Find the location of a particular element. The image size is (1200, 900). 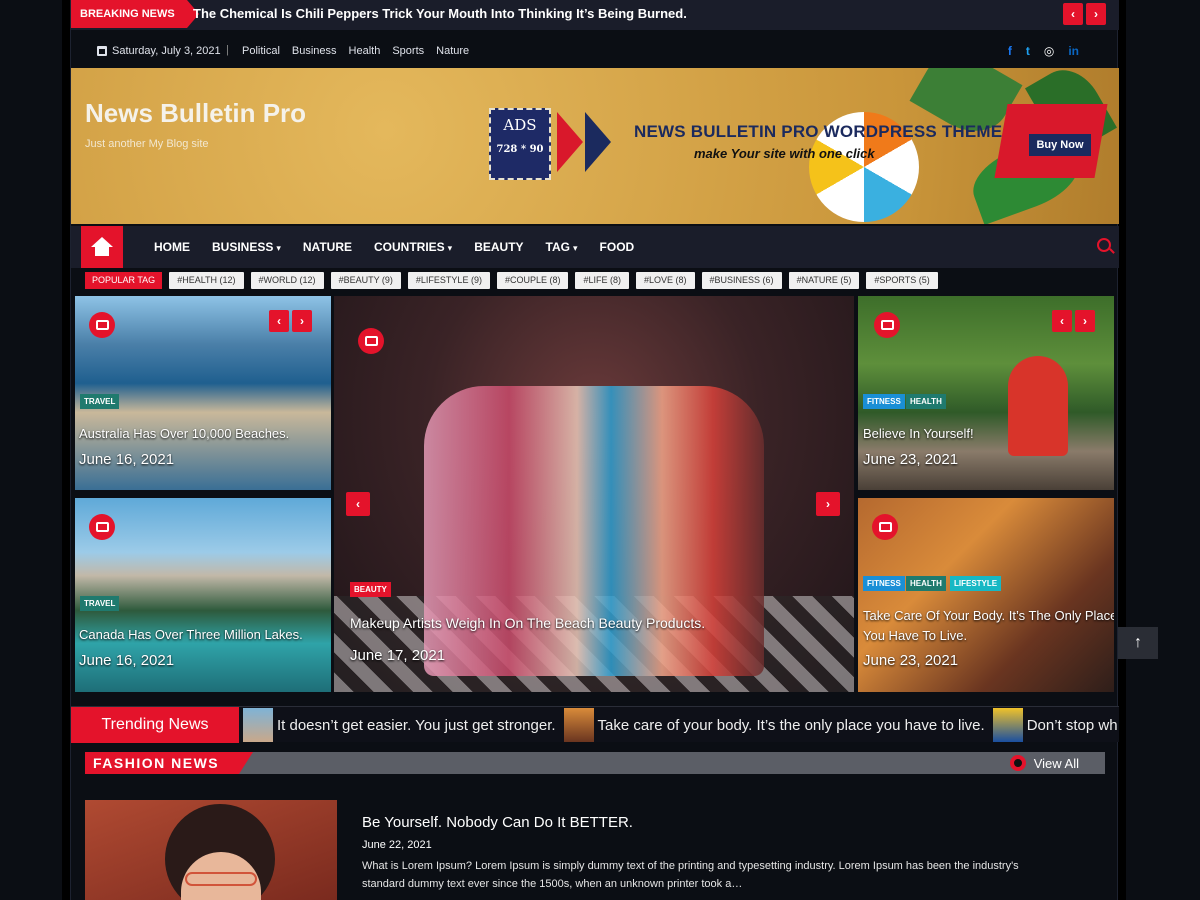

nav-label: BEAUTY is located at coordinates (499, 247).